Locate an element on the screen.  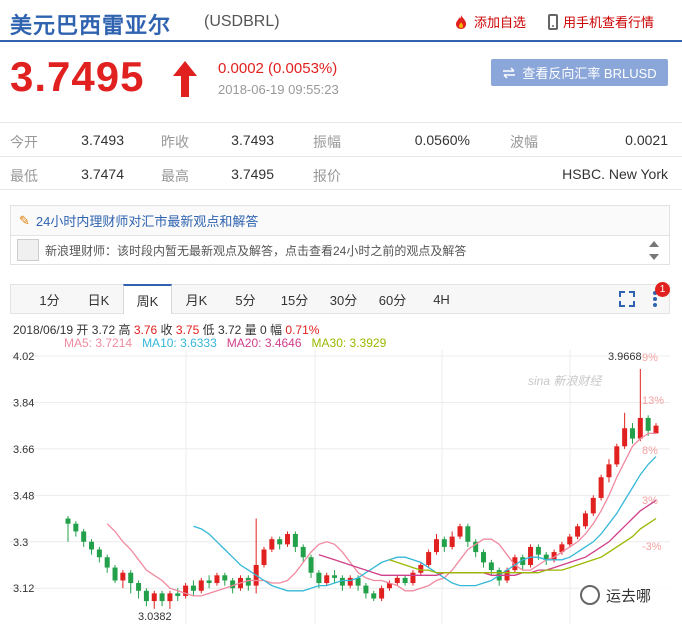
legend-ma10: MA10: 3.6333 is located at coordinates (179, 343).